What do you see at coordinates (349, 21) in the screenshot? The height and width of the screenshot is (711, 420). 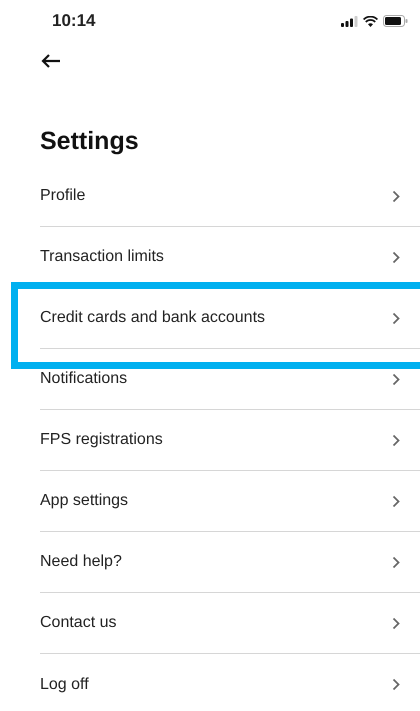 I see `signal-icon` at bounding box center [349, 21].